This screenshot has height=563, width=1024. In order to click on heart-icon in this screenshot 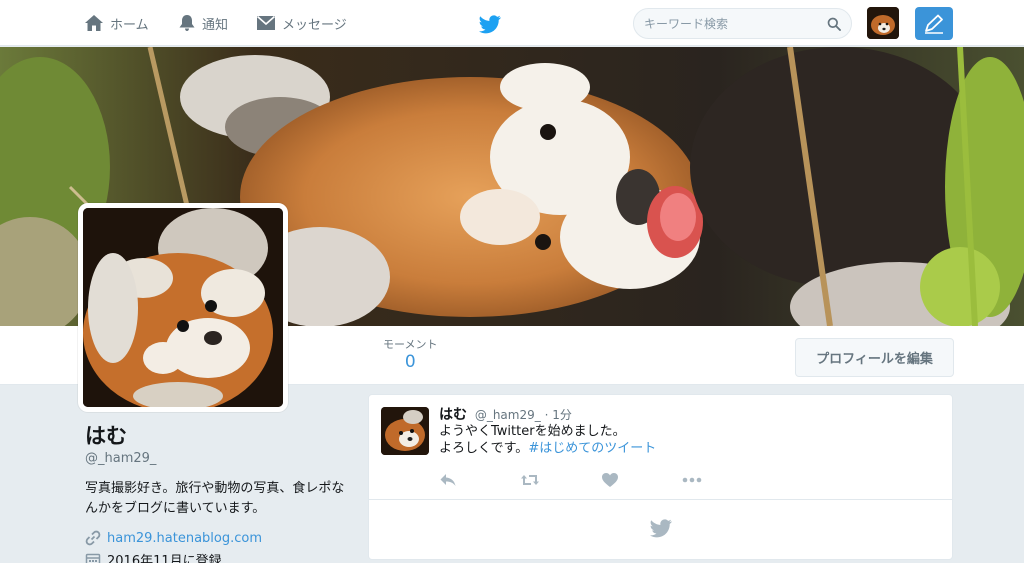, I will do `click(610, 480)`.